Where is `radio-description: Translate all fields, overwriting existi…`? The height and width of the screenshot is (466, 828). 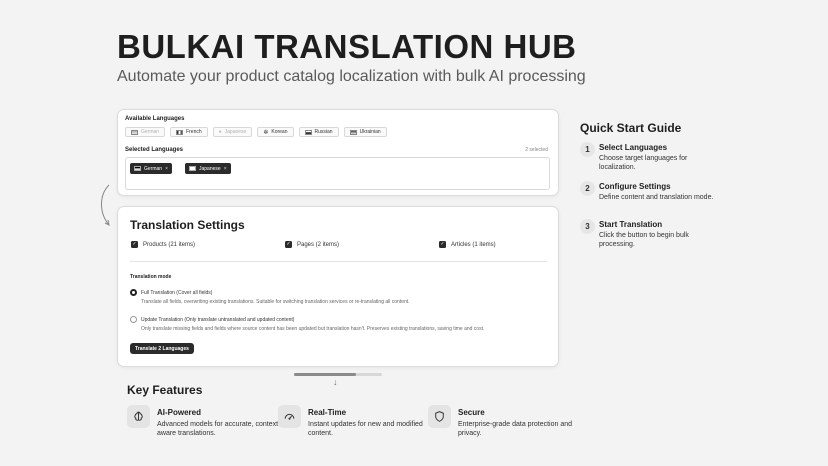 radio-description: Translate all fields, overwriting existi… is located at coordinates (275, 302).